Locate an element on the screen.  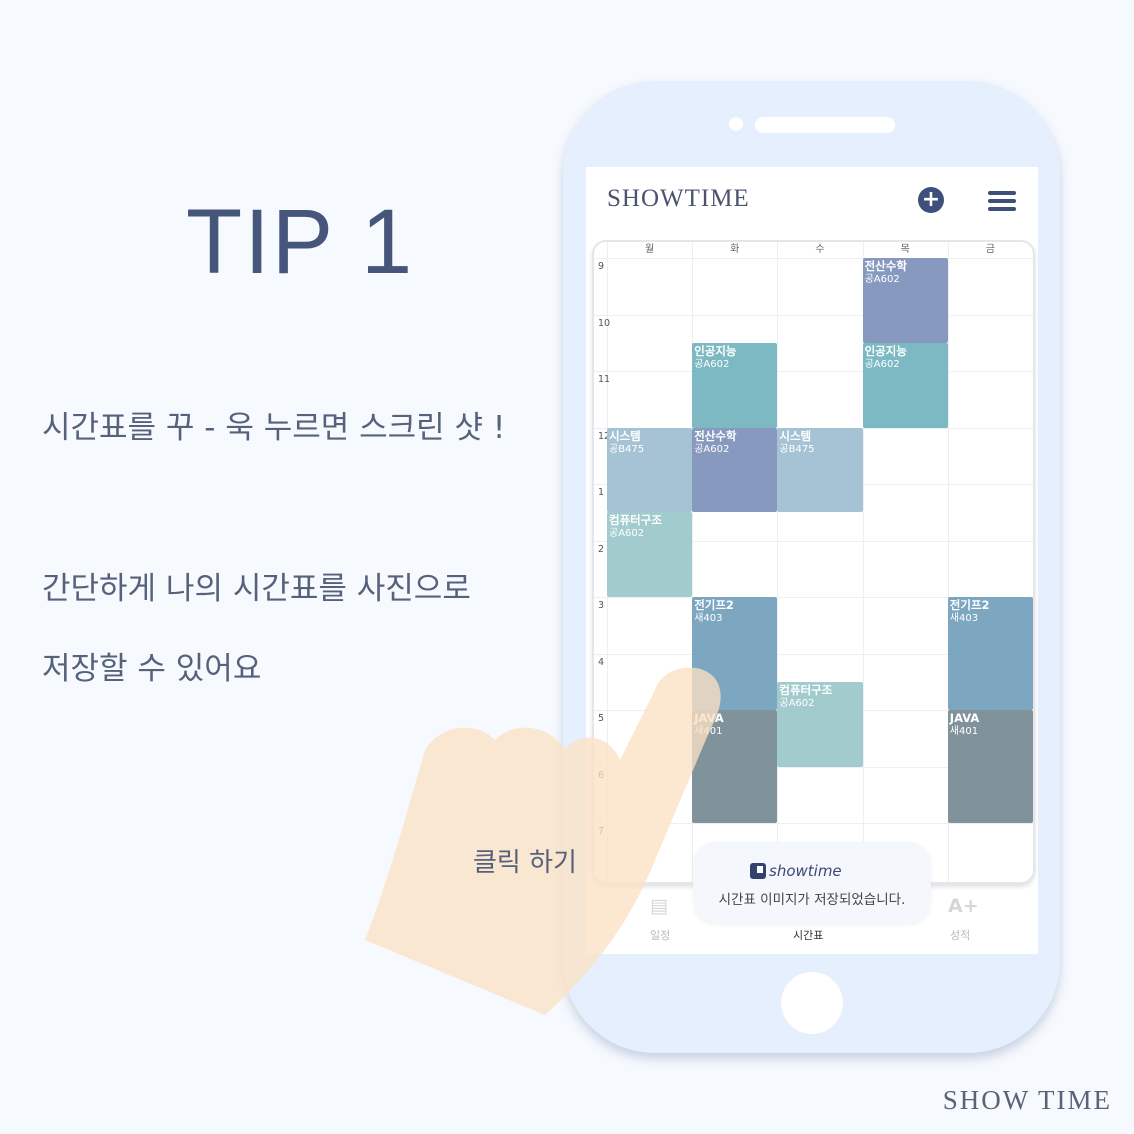
plus-circle-icon: + is located at coordinates (931, 200).